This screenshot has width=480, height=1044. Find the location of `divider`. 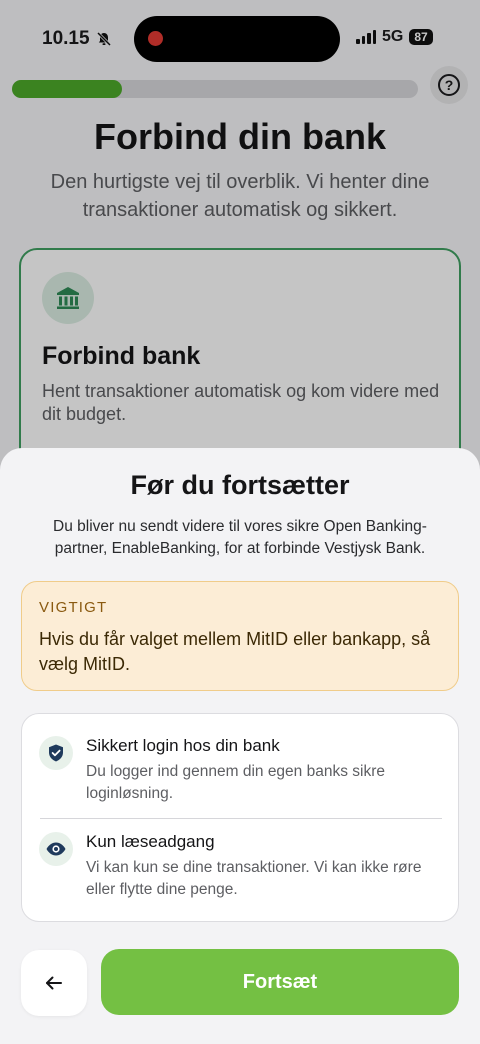

divider is located at coordinates (241, 818).